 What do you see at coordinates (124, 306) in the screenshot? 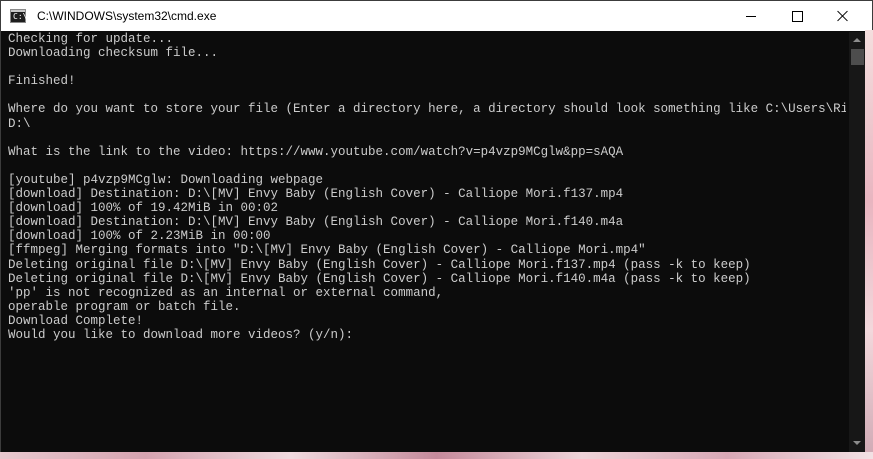
I see `console-line: operable program or batch file.` at bounding box center [124, 306].